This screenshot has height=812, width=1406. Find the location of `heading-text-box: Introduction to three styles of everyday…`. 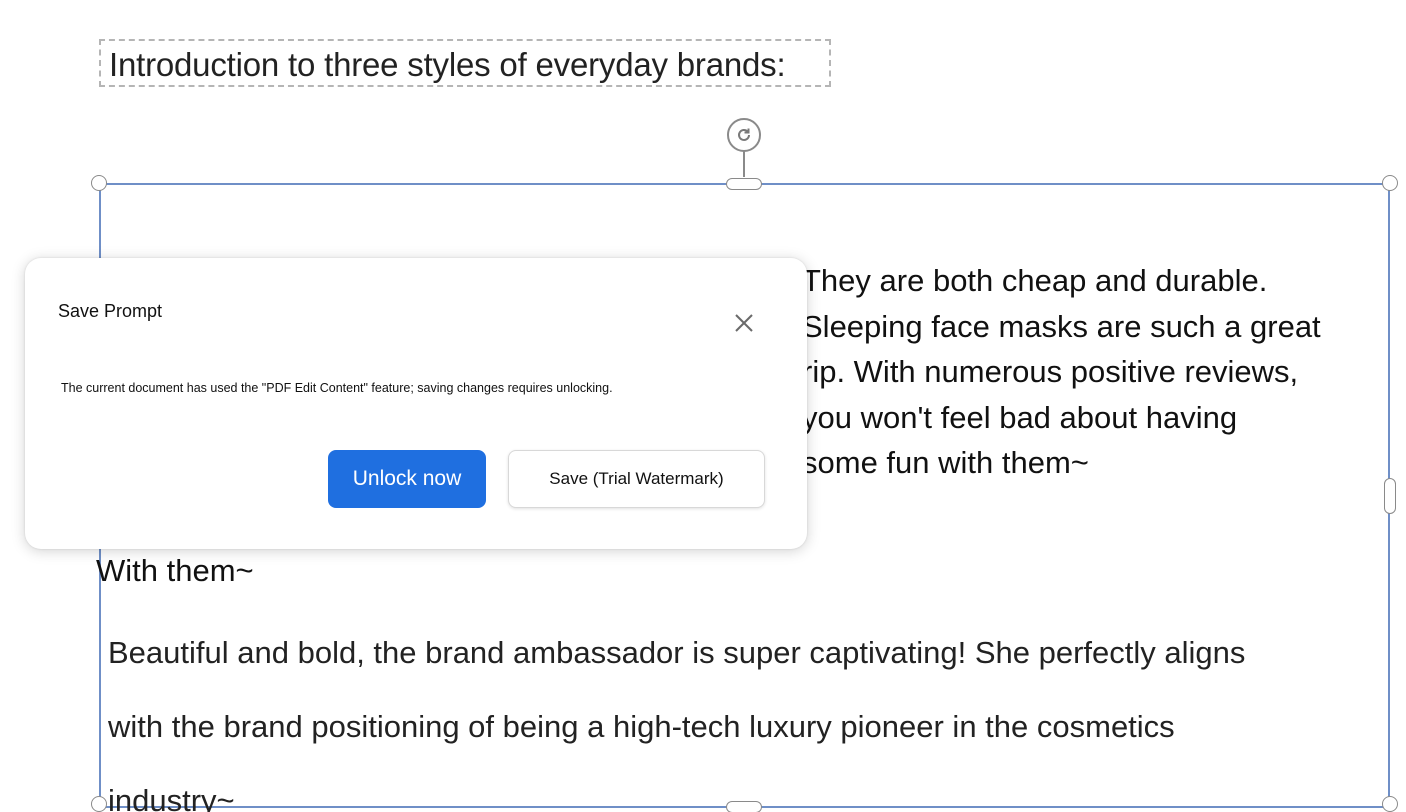

heading-text-box: Introduction to three styles of everyday… is located at coordinates (465, 63).